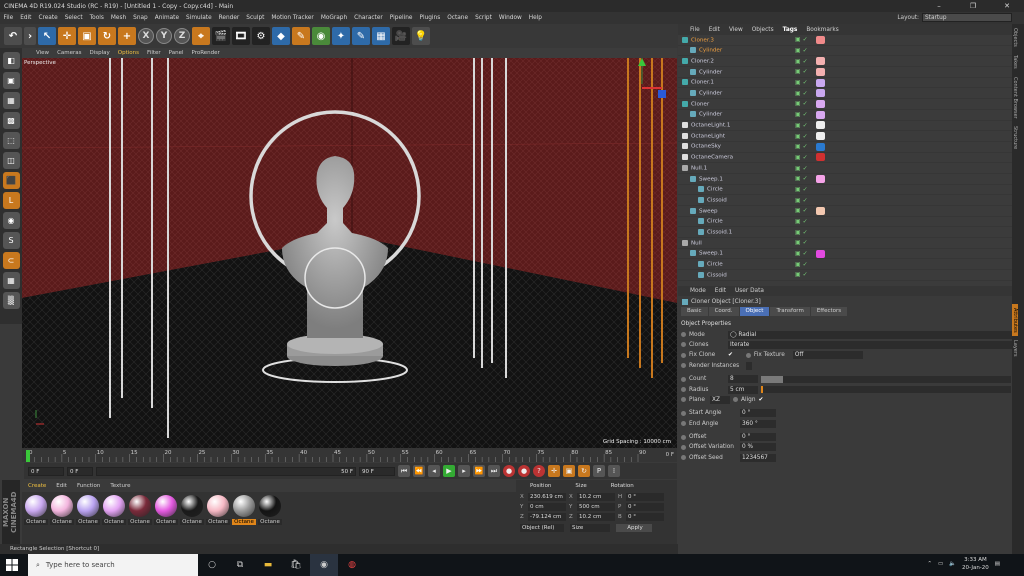 This screenshot has height=576, width=1024. Describe the element at coordinates (47, 36) in the screenshot. I see `live-selection-icon: ↖` at that location.